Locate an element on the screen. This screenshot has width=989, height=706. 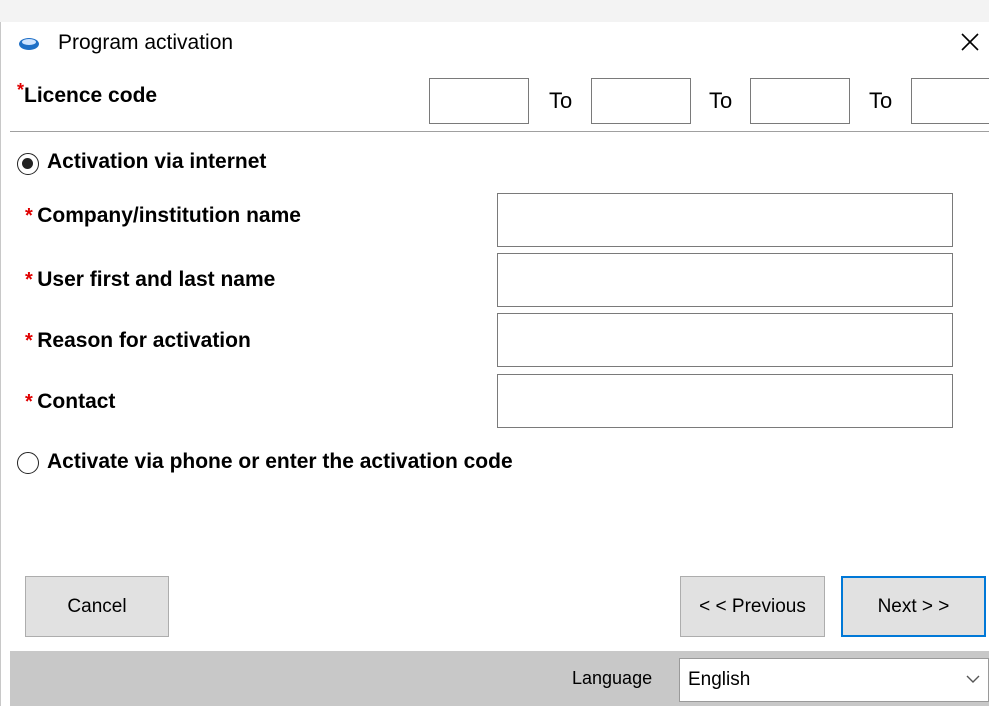
reason-label: * Reason for activation is located at coordinates (138, 341).